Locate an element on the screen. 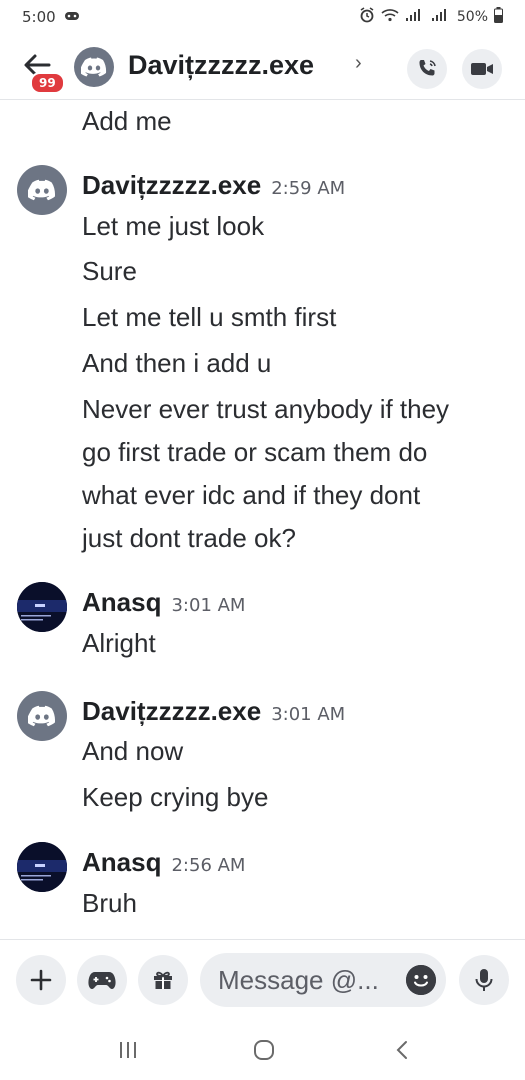 Image resolution: width=525 pixels, height=1080 pixels. wifi-icon is located at coordinates (390, 17).